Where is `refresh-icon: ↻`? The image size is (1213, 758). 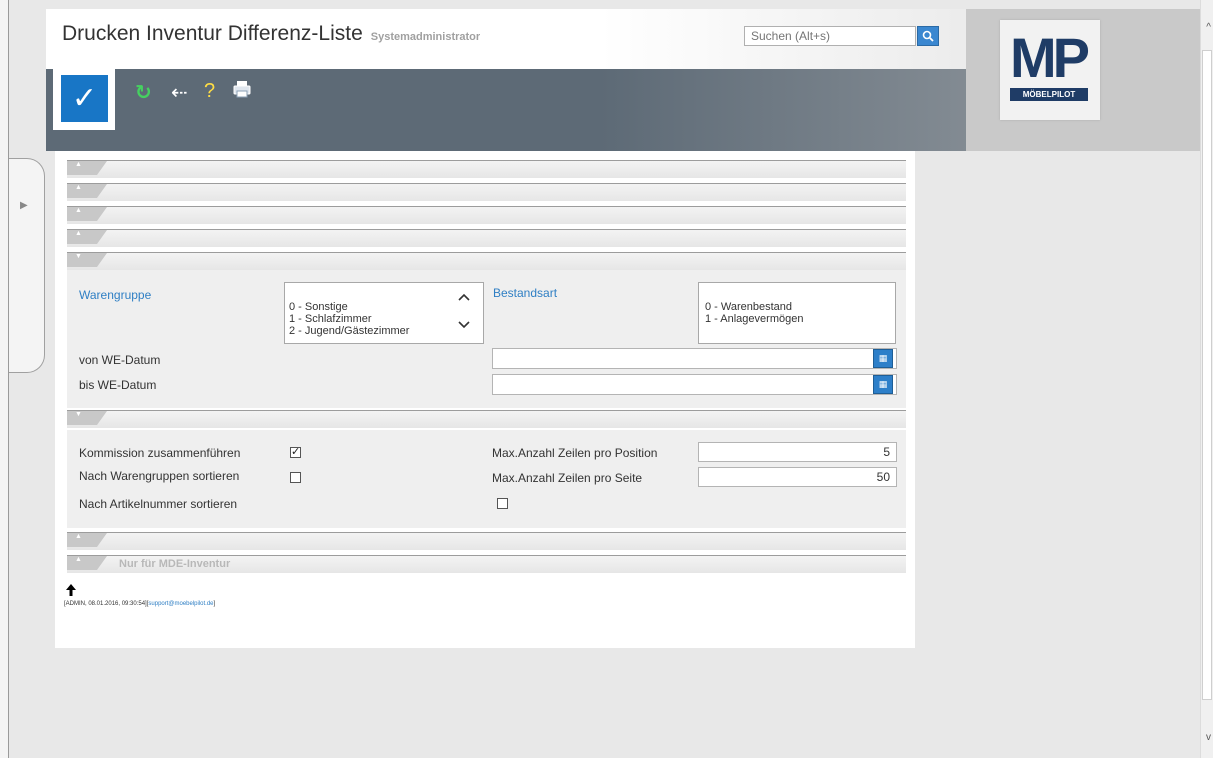 refresh-icon: ↻ is located at coordinates (143, 92).